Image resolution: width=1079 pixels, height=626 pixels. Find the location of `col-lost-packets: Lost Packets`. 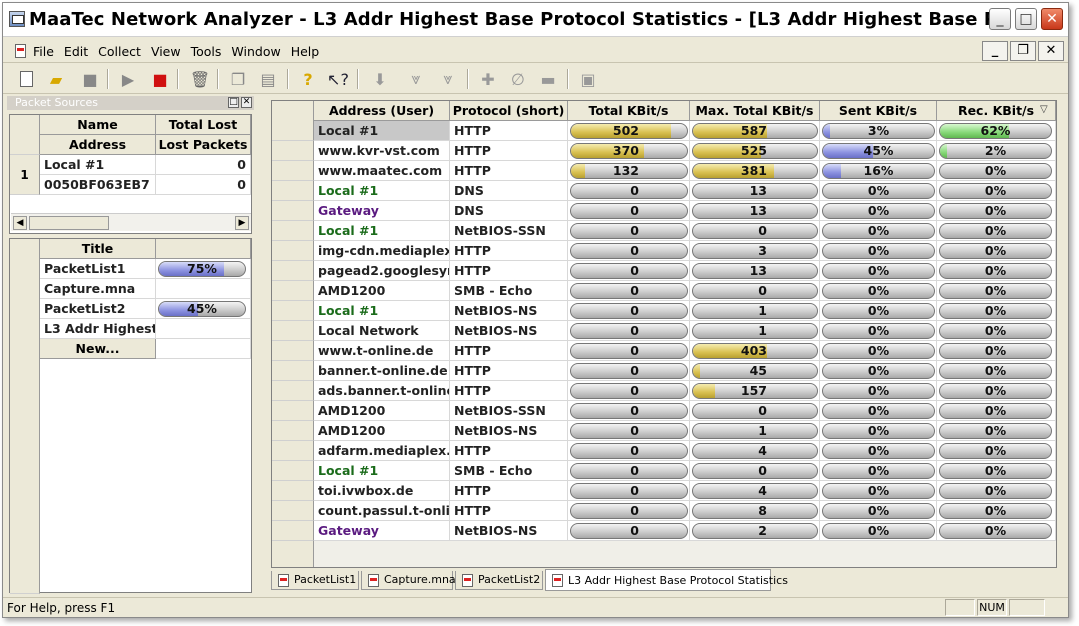

col-lost-packets: Lost Packets is located at coordinates (203, 145).